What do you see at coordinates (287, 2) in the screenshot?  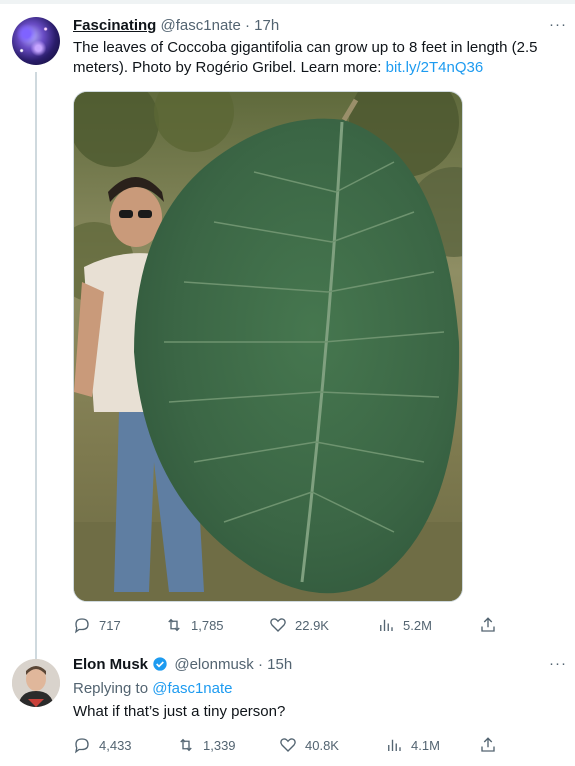 I see `top-divider` at bounding box center [287, 2].